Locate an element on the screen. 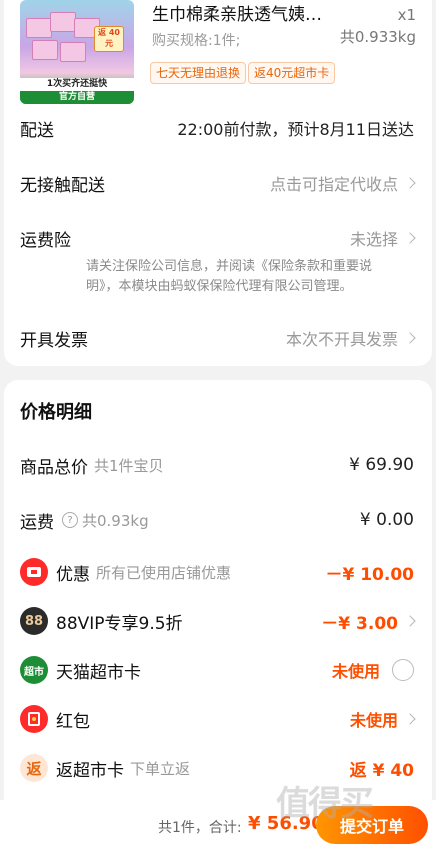 Image resolution: width=436 pixels, height=847 pixels. watermark: 值得买 is located at coordinates (325, 804).